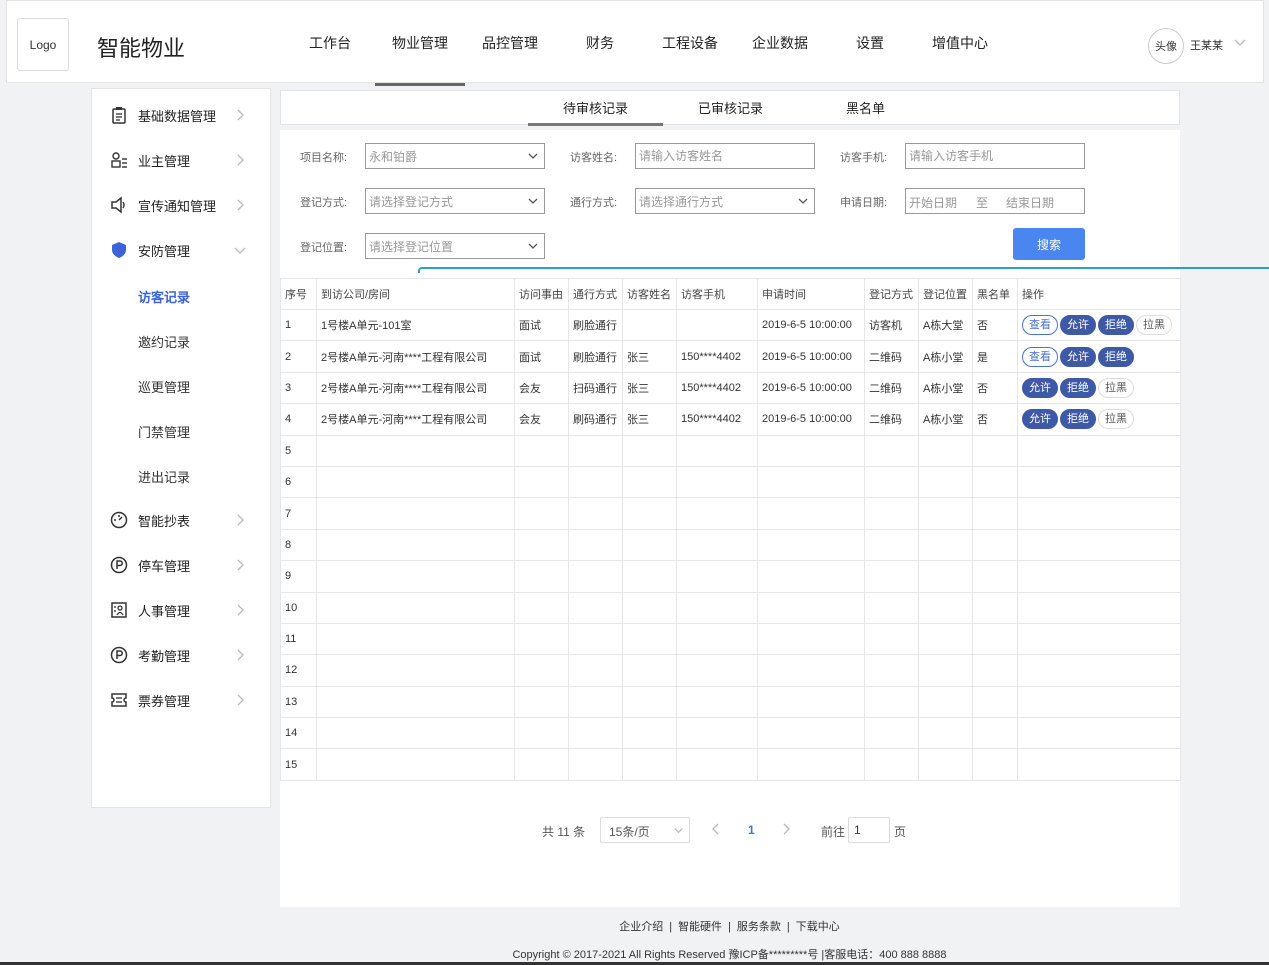 The height and width of the screenshot is (965, 1269). What do you see at coordinates (649, 294) in the screenshot?
I see `col-name: 访客姓名` at bounding box center [649, 294].